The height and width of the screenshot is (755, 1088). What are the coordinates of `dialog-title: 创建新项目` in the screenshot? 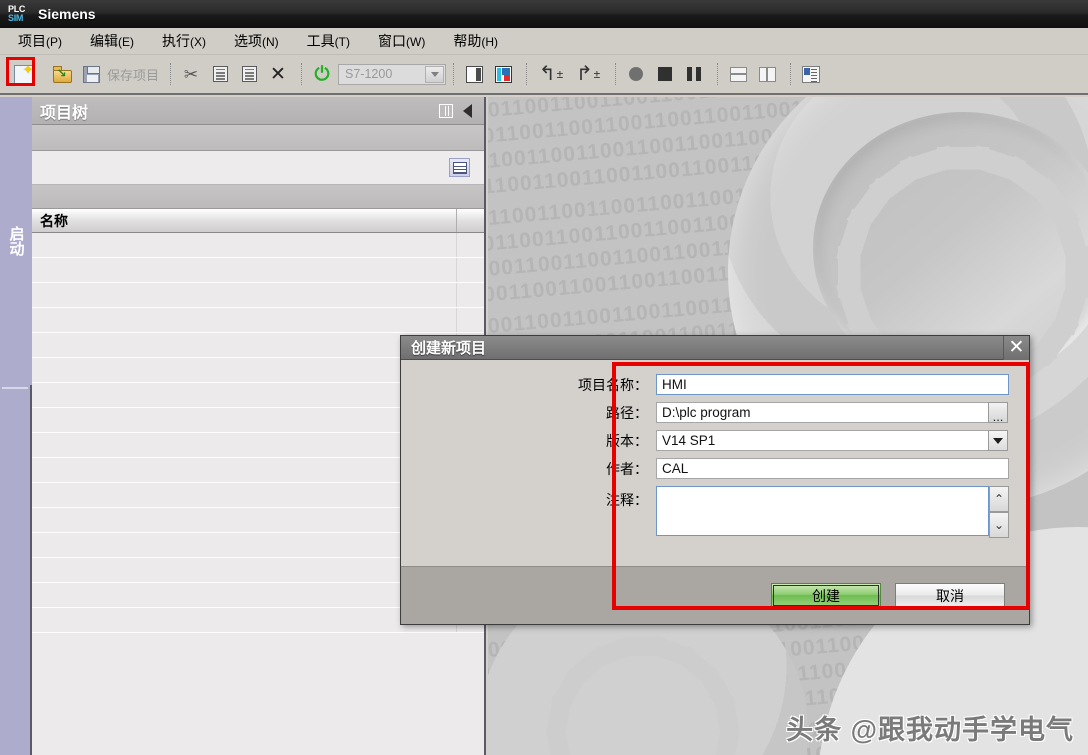 It's located at (449, 348).